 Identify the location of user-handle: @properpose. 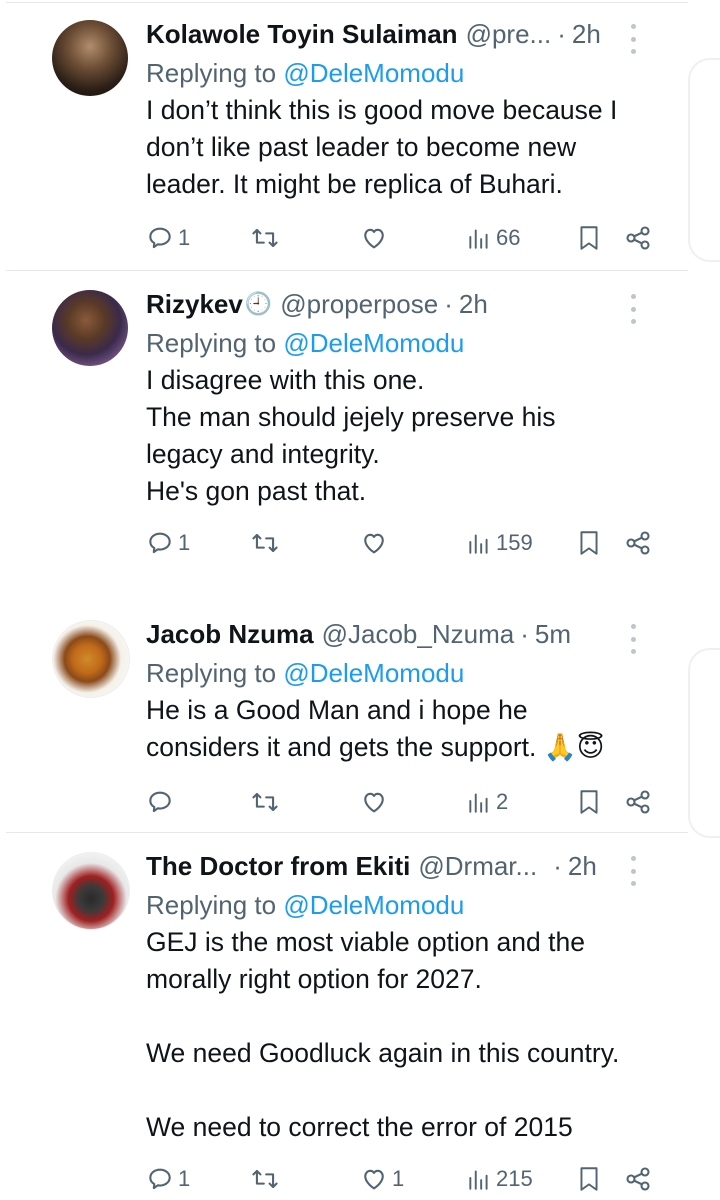
(359, 304).